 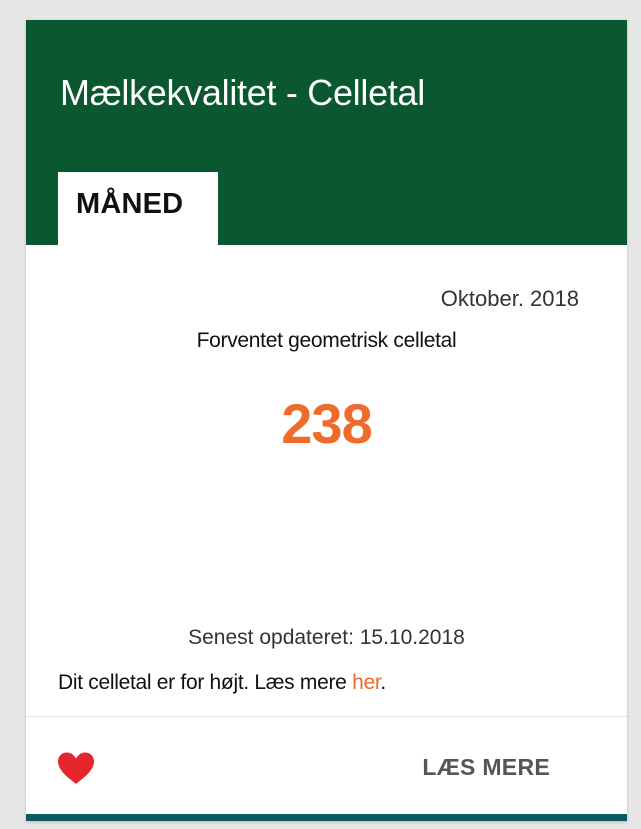 I want to click on period-label: Oktober. 2018, so click(x=509, y=298).